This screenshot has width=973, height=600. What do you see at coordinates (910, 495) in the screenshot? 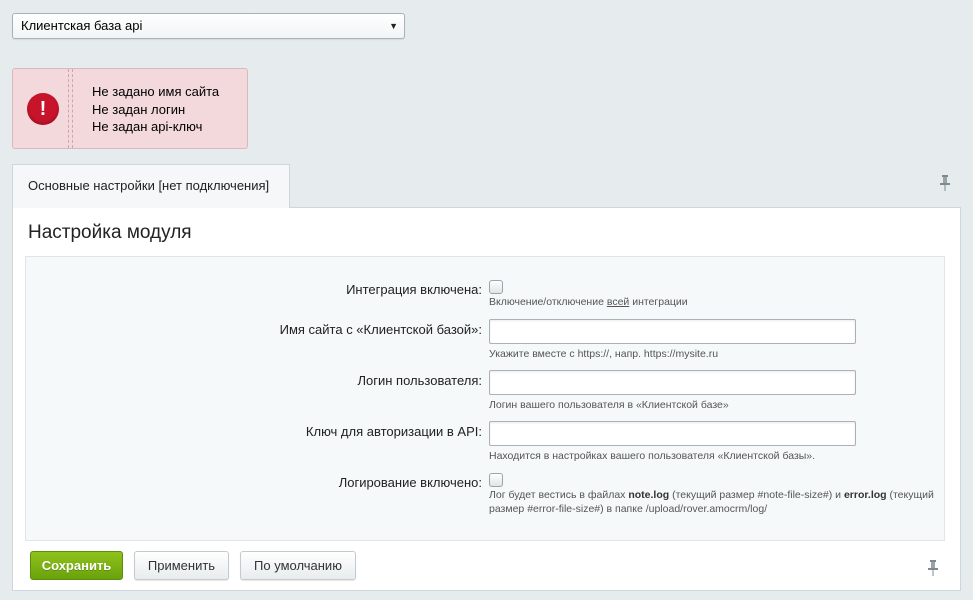
I see `logging-hint-text: (текущий` at bounding box center [910, 495].